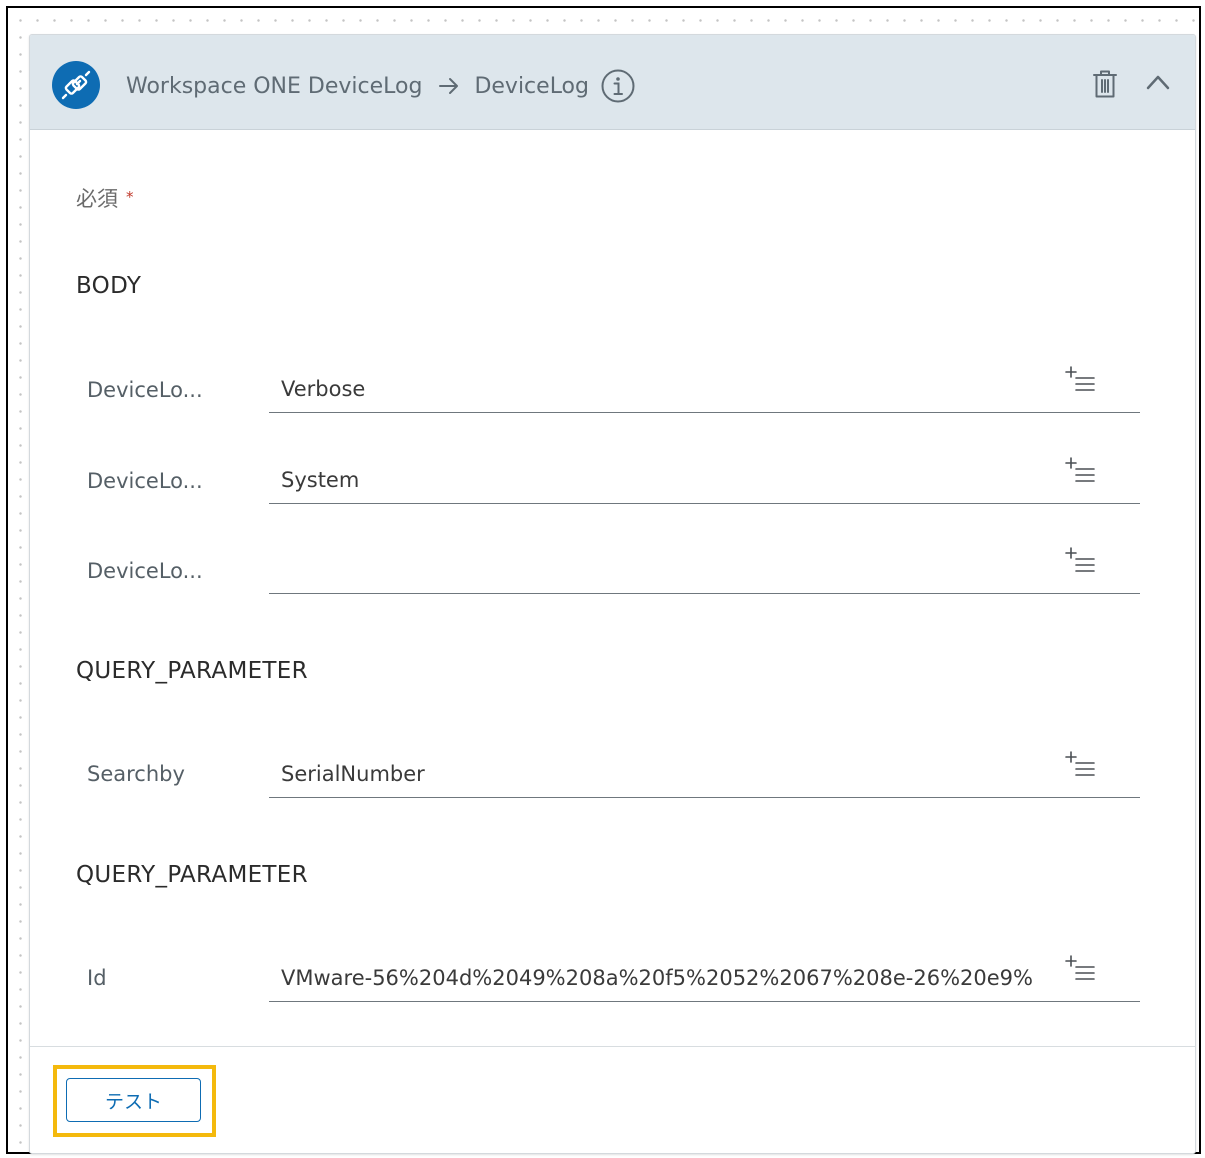  Describe the element at coordinates (133, 1100) in the screenshot. I see `test-button: テスト` at that location.